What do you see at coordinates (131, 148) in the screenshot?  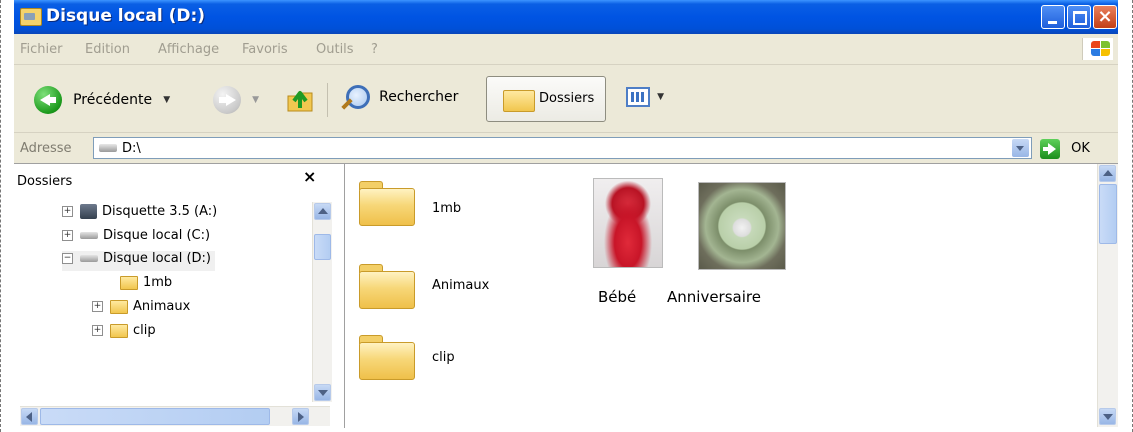 I see `address-value: D:\` at bounding box center [131, 148].